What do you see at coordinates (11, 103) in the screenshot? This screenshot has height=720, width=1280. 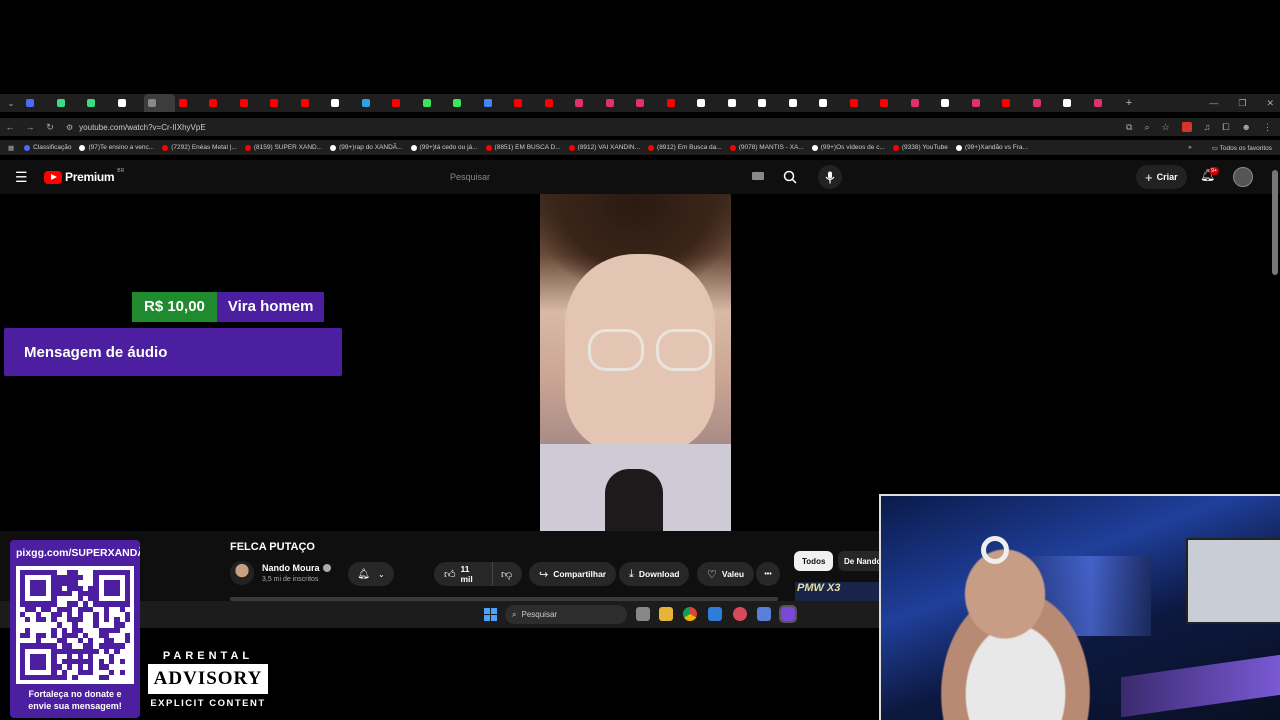 I see `tab-search-icon: ⌄` at bounding box center [11, 103].